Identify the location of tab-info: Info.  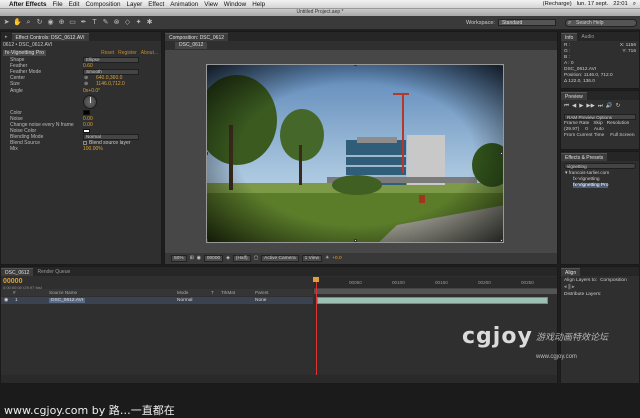
(569, 37).